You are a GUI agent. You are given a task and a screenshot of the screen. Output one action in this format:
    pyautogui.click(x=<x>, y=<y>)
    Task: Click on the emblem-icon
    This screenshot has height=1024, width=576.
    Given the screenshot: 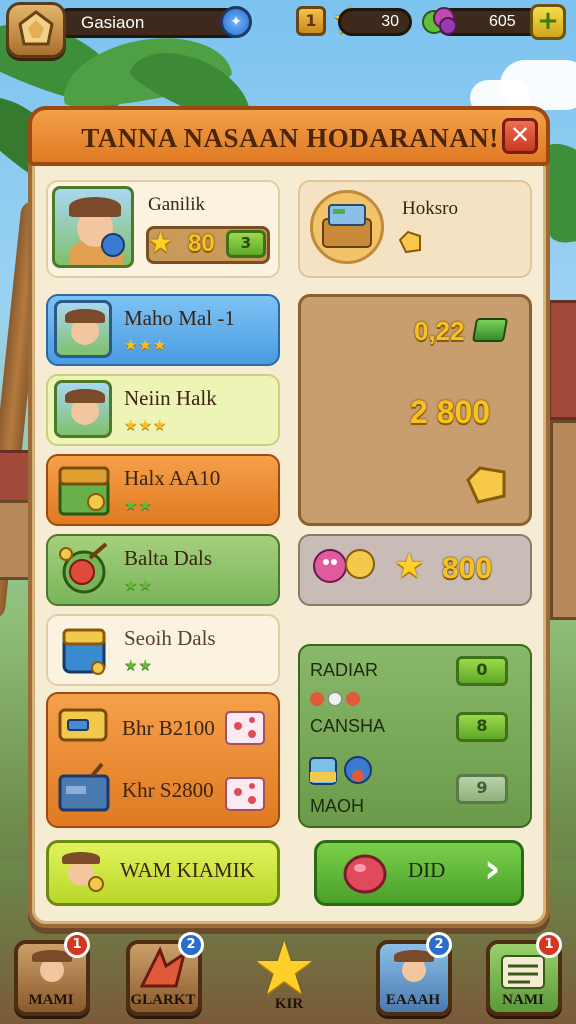 What is the action you would take?
    pyautogui.click(x=36, y=28)
    